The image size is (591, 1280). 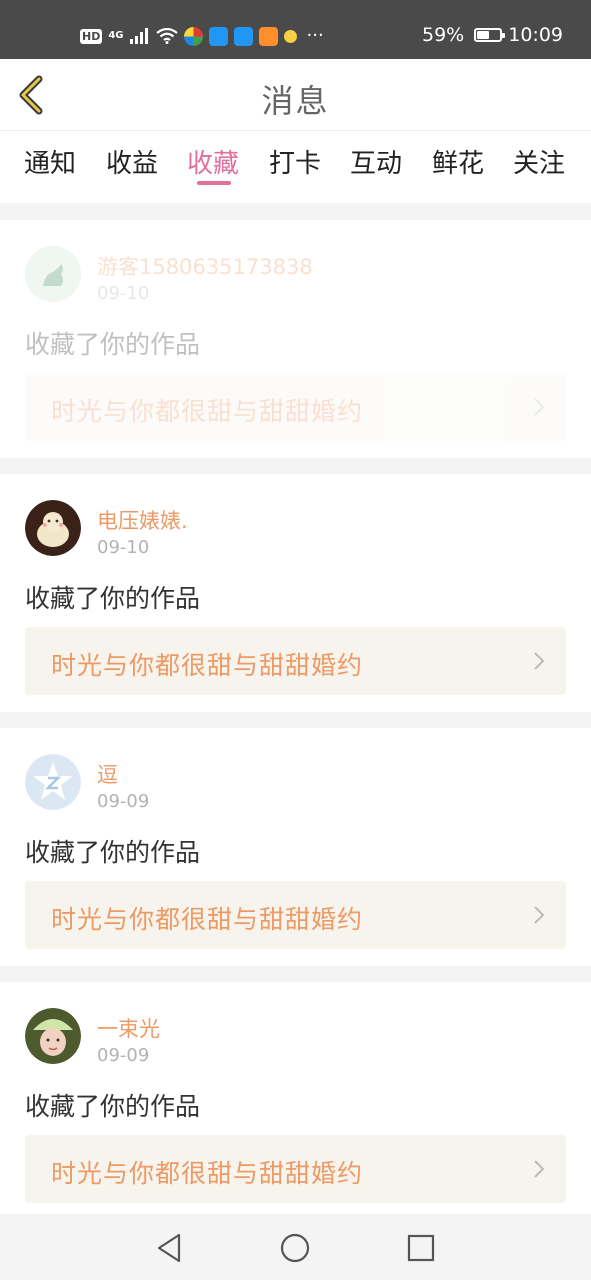 What do you see at coordinates (132, 161) in the screenshot?
I see `tab-earnings: 收益` at bounding box center [132, 161].